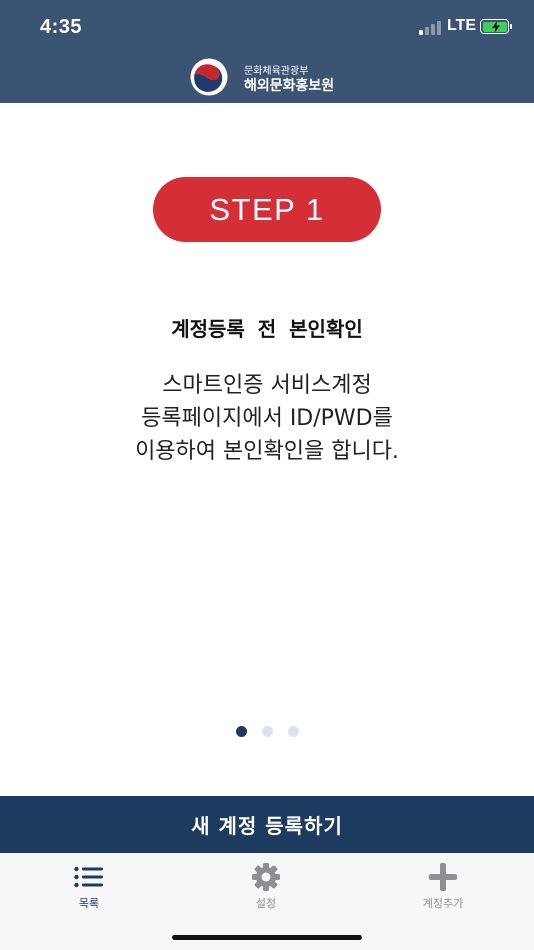  Describe the element at coordinates (267, 51) in the screenshot. I see `header-bar: 4:35 LTE 문화체육관광부 해외문화홍보원` at that location.